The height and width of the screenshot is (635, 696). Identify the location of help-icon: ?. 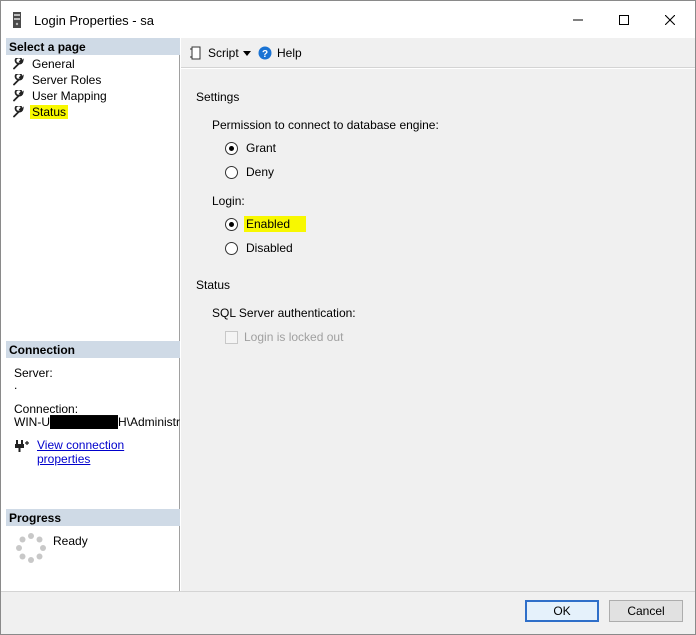
(265, 53).